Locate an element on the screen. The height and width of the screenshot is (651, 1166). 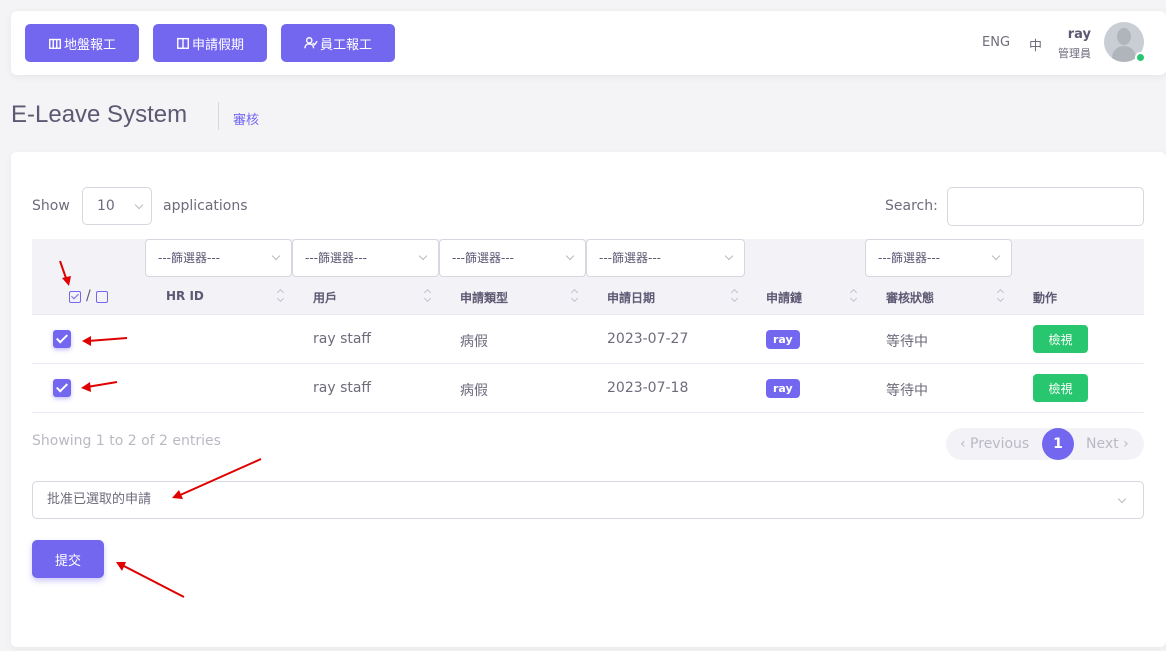
select-all-icon is located at coordinates (75, 297).